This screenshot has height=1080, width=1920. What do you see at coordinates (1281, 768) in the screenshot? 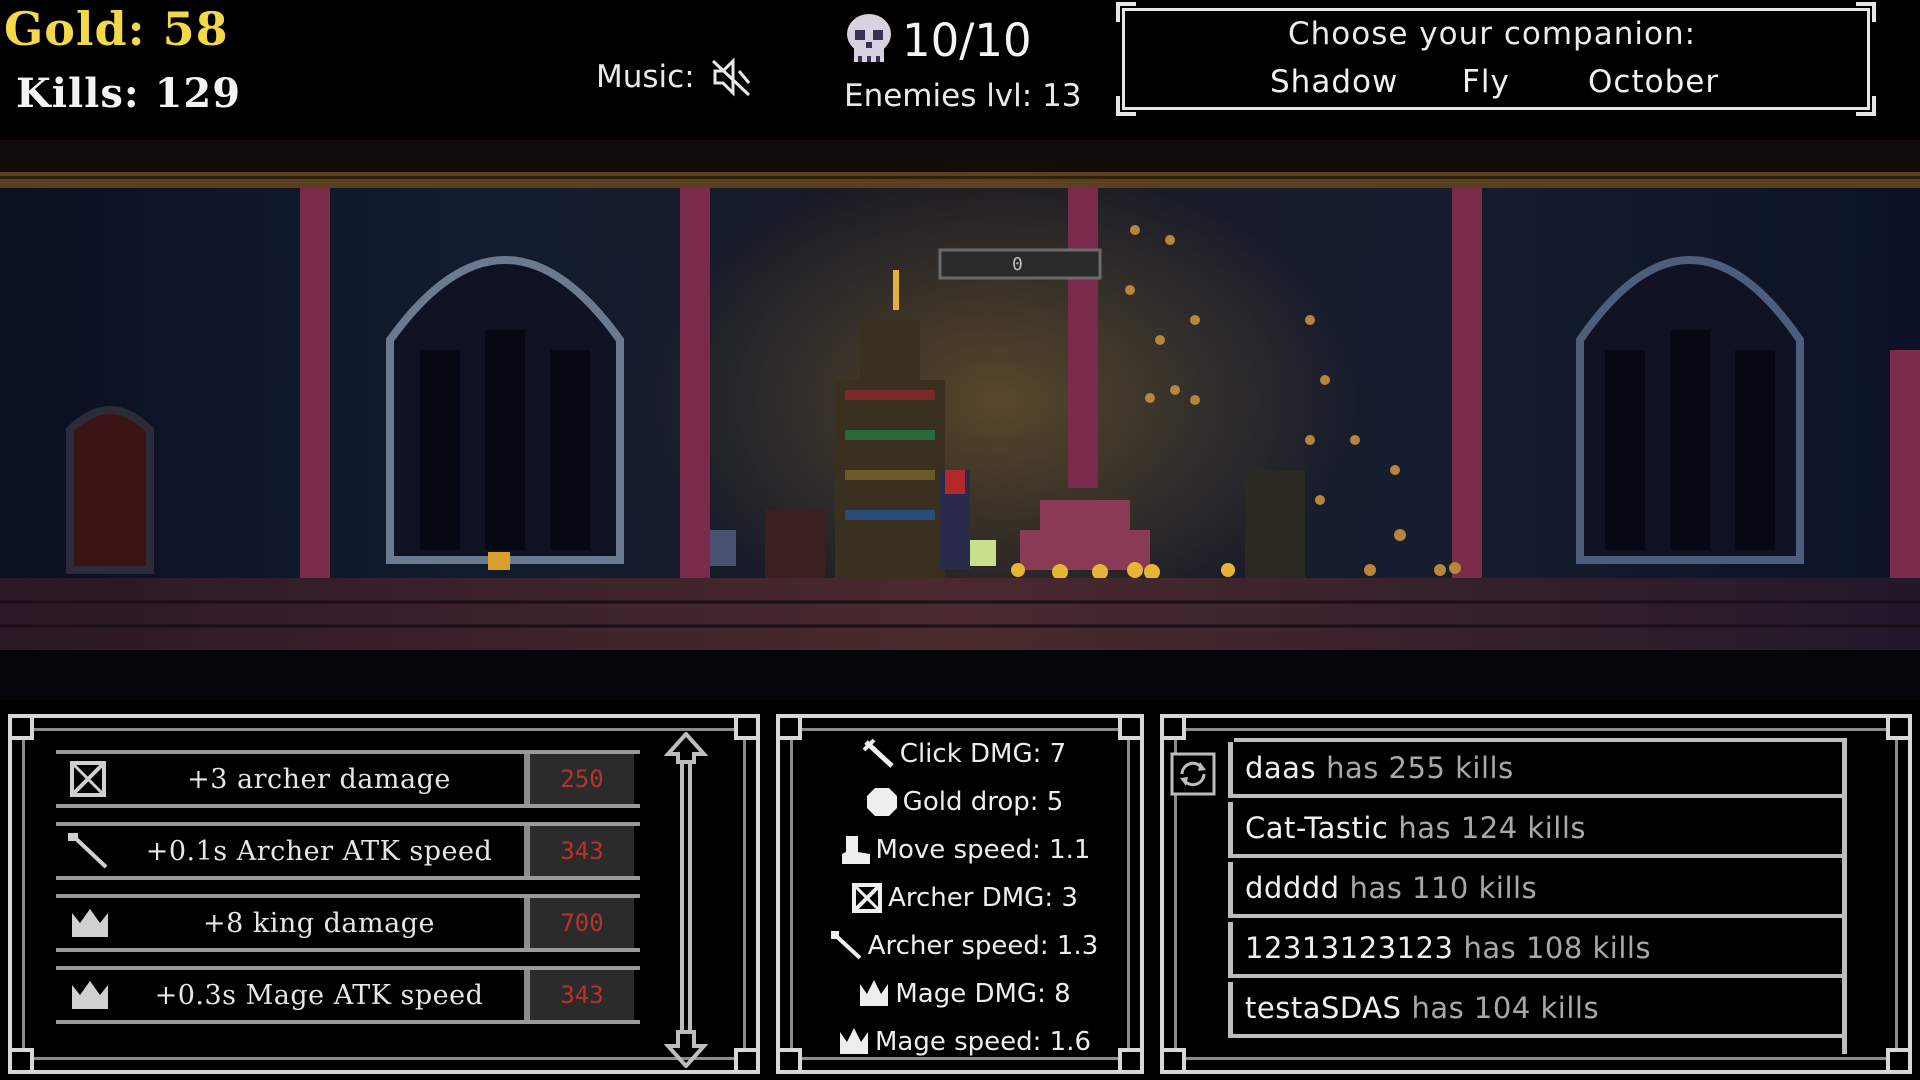
I see `player-name: daas` at bounding box center [1281, 768].